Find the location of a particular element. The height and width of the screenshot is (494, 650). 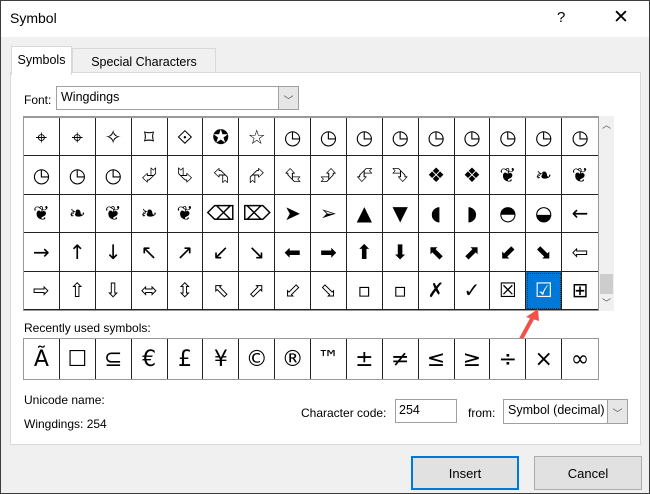

symbol-cell: ➤ is located at coordinates (293, 214).